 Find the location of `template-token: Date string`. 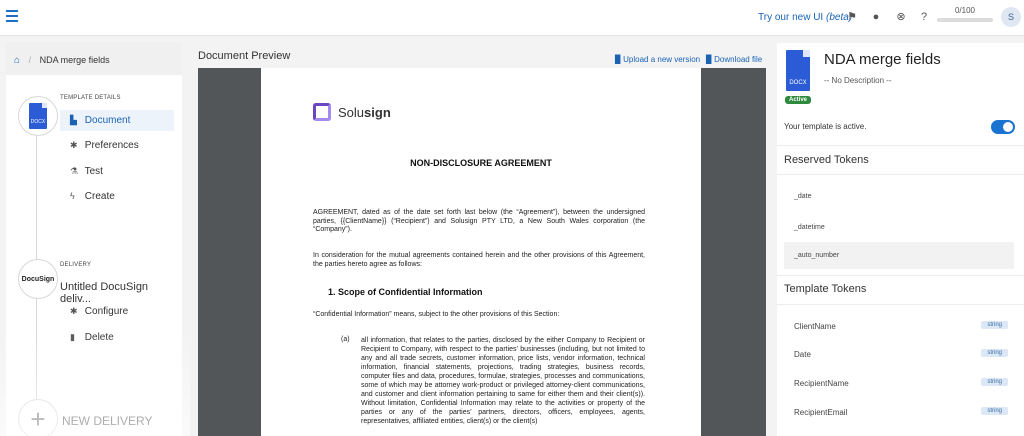

template-token: Date string is located at coordinates (899, 354).